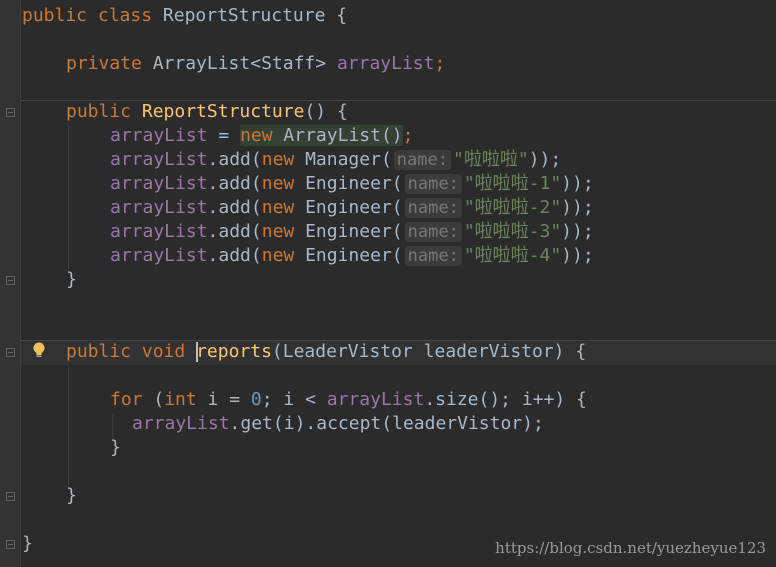 Image resolution: width=776 pixels, height=567 pixels. Describe the element at coordinates (256, 399) in the screenshot. I see `number-literal: 0` at that location.